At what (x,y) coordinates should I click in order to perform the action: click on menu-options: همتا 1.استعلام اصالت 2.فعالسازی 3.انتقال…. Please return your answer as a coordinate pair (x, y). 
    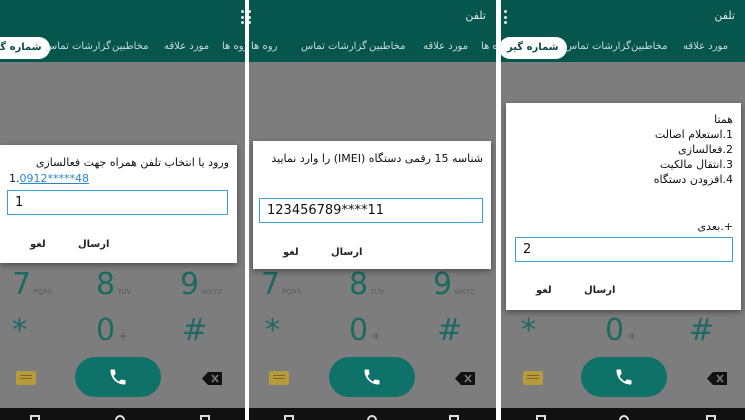
    Looking at the image, I should click on (624, 149).